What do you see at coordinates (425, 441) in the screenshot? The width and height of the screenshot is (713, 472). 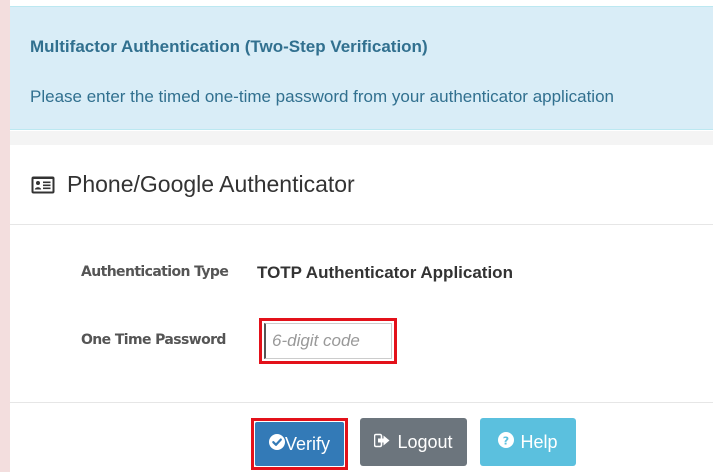 I see `logout-label: Logout` at bounding box center [425, 441].